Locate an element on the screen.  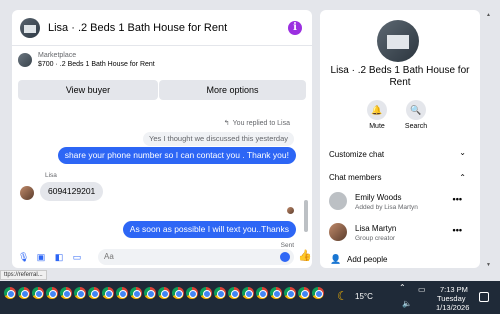
scroll-down-icon: ▼ is located at coordinates (488, 265).